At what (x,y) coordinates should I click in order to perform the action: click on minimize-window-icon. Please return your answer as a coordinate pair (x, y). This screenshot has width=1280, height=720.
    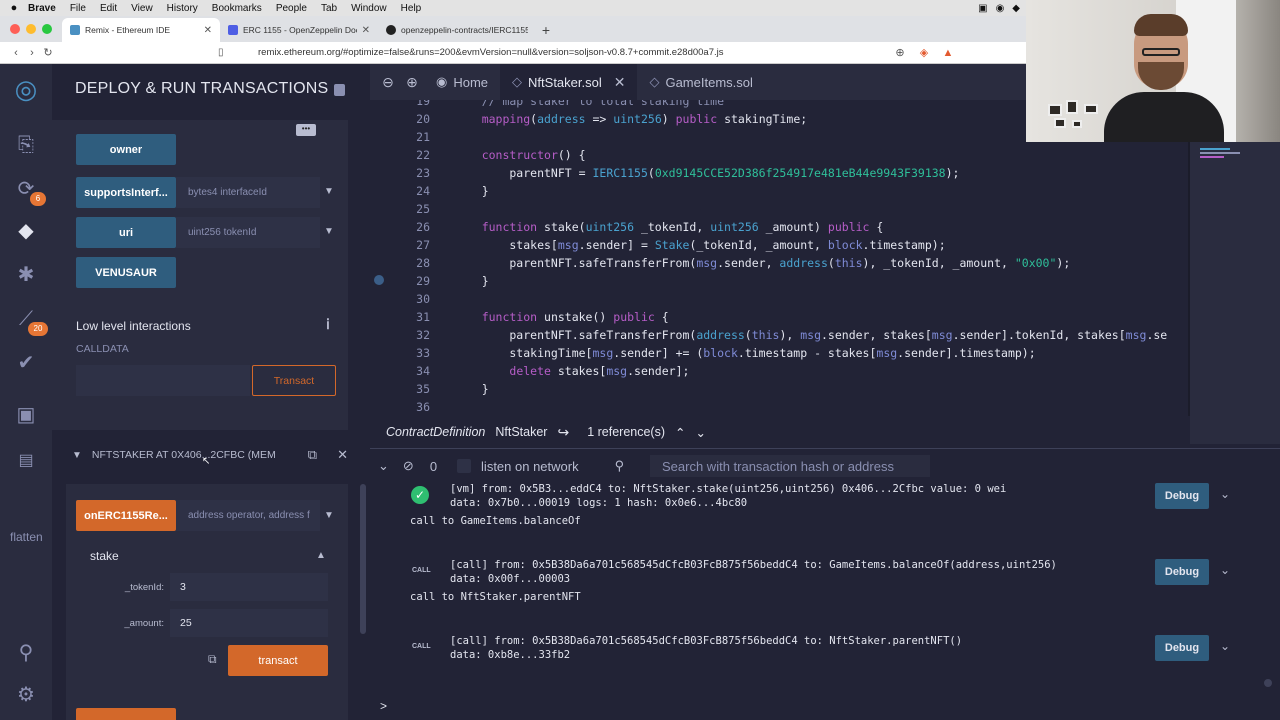
    Looking at the image, I should click on (31, 29).